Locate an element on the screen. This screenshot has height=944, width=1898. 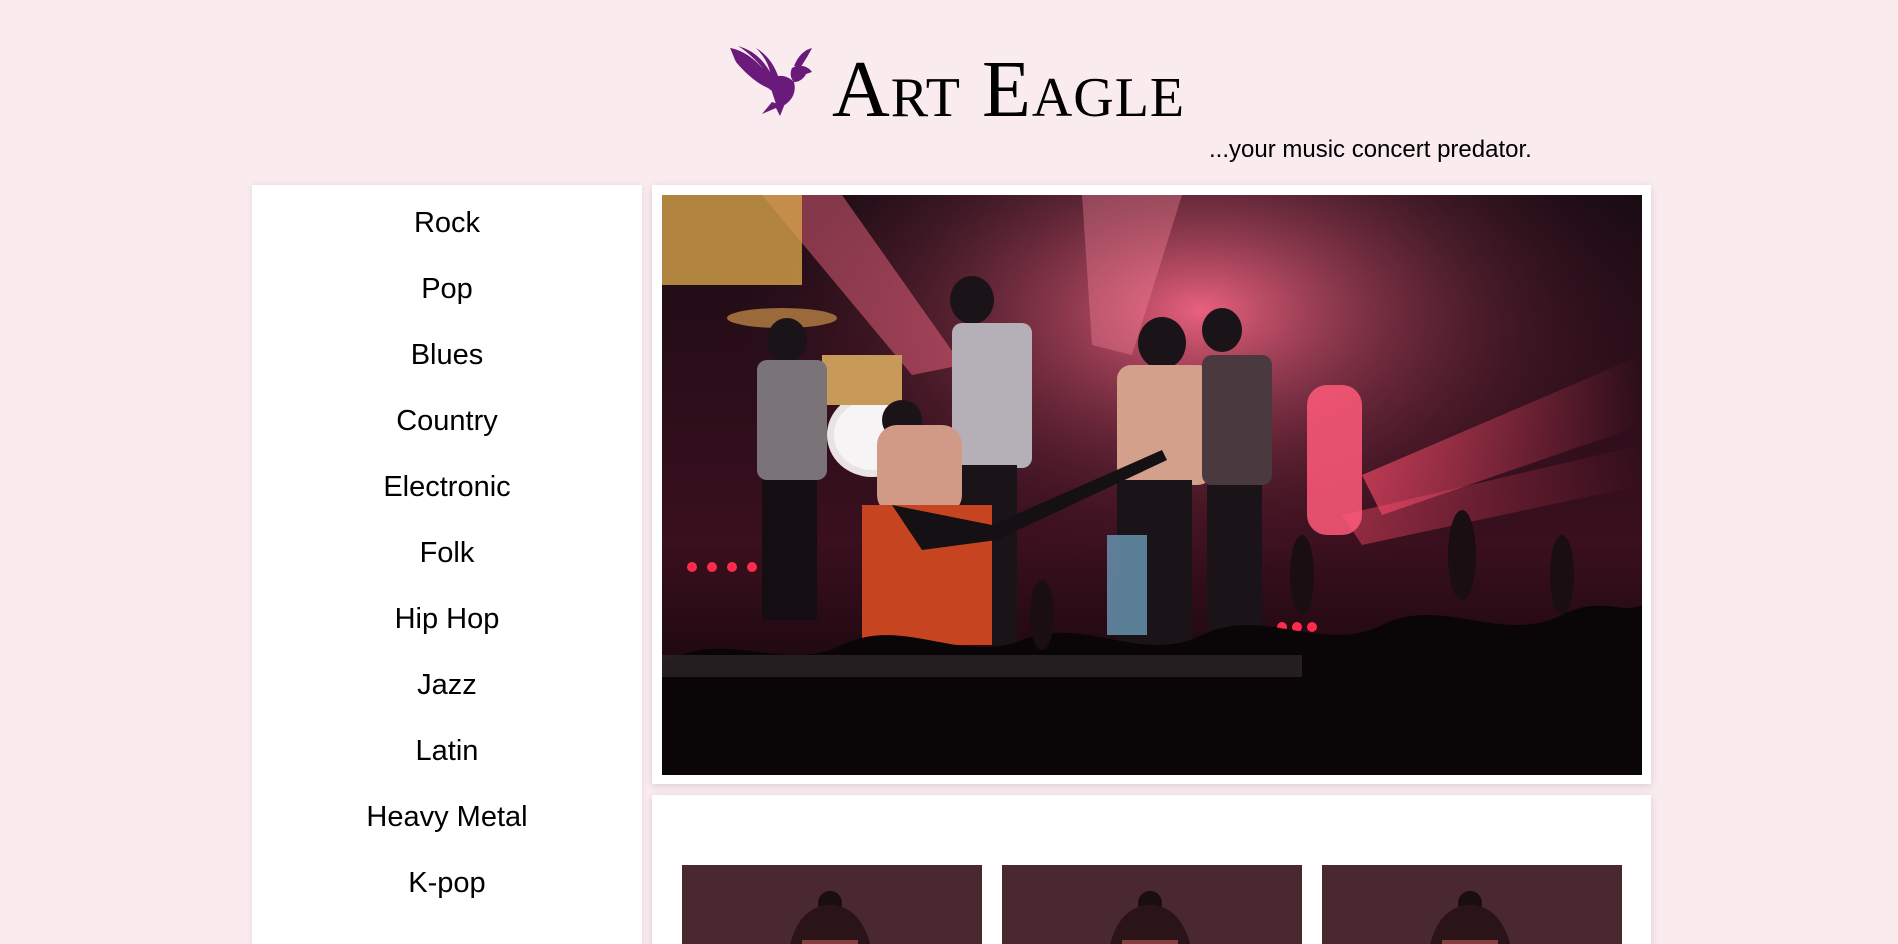
sidebar-item-pop: Pop is located at coordinates (447, 284).